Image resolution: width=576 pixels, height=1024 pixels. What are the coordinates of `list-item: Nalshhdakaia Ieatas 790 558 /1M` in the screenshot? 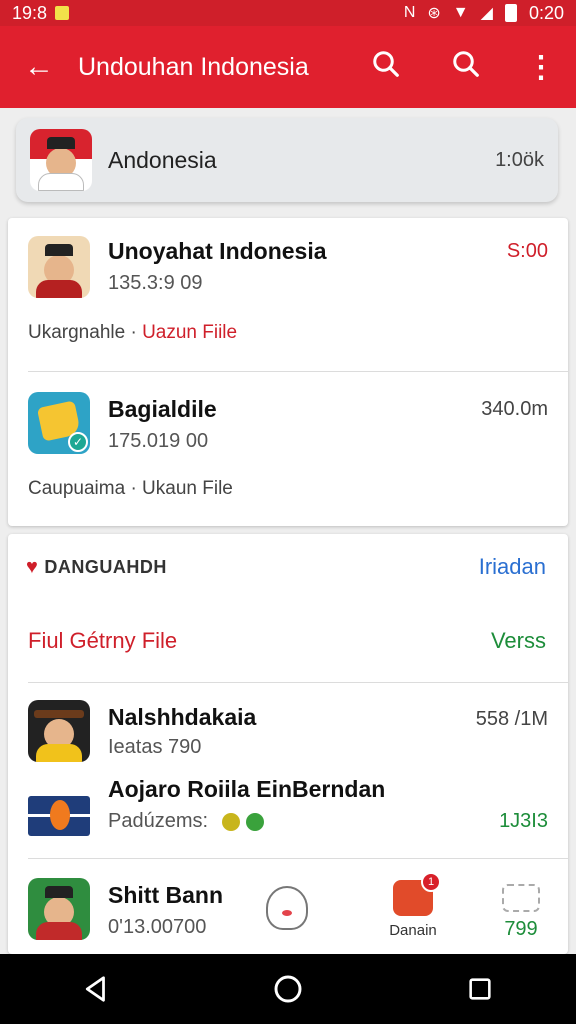 It's located at (288, 730).